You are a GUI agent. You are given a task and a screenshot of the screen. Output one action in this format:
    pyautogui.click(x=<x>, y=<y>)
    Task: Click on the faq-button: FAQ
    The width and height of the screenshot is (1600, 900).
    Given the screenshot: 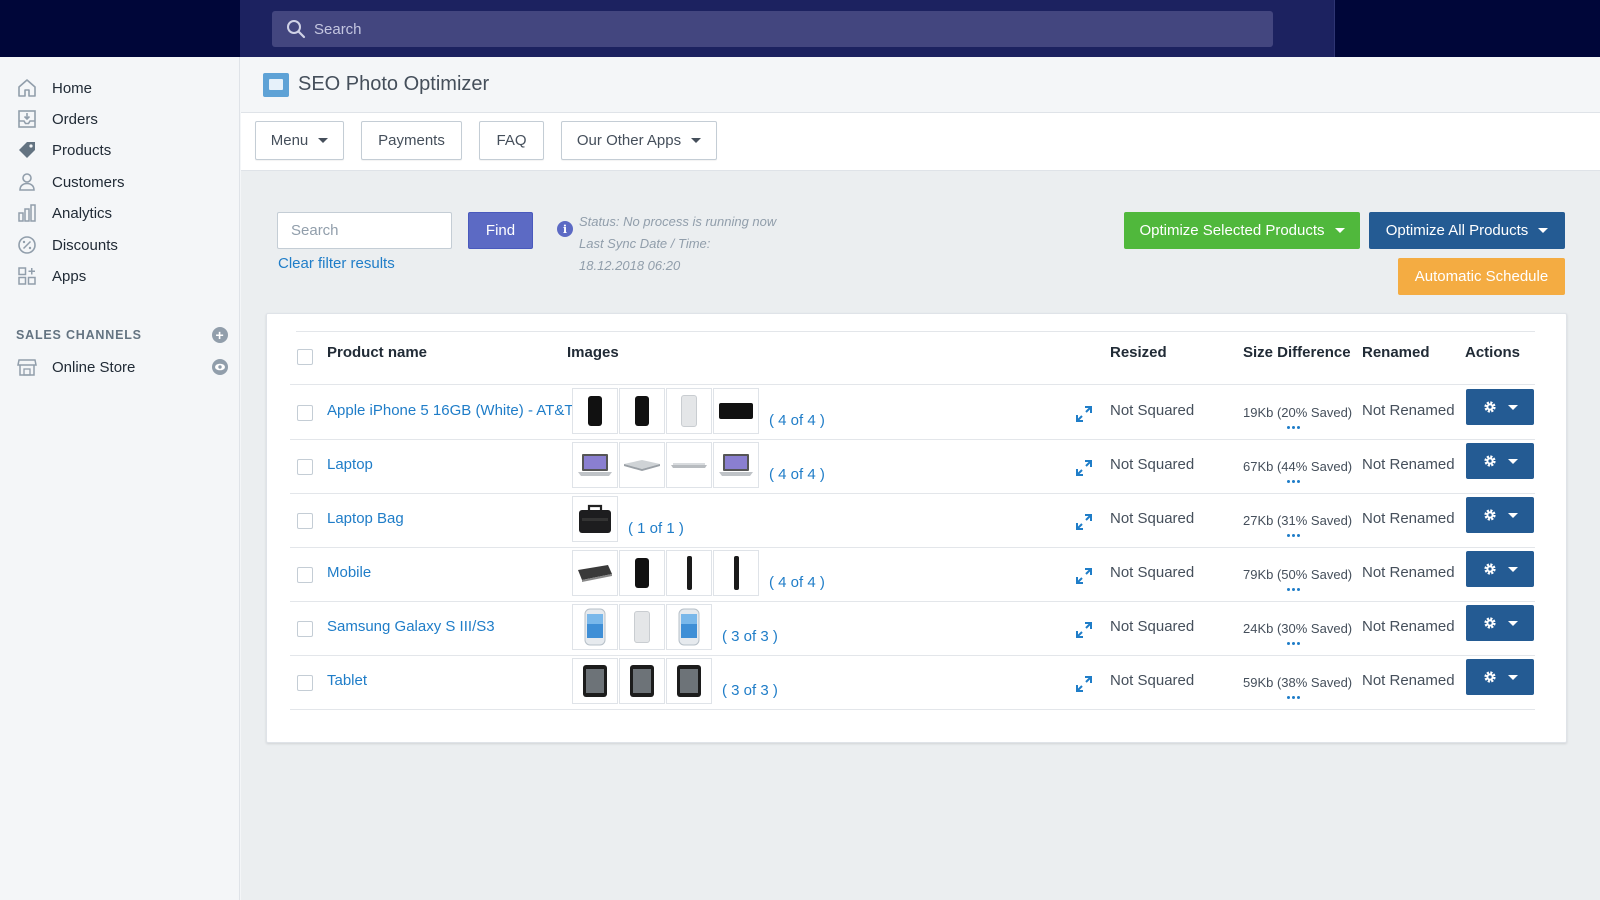 What is the action you would take?
    pyautogui.click(x=511, y=140)
    